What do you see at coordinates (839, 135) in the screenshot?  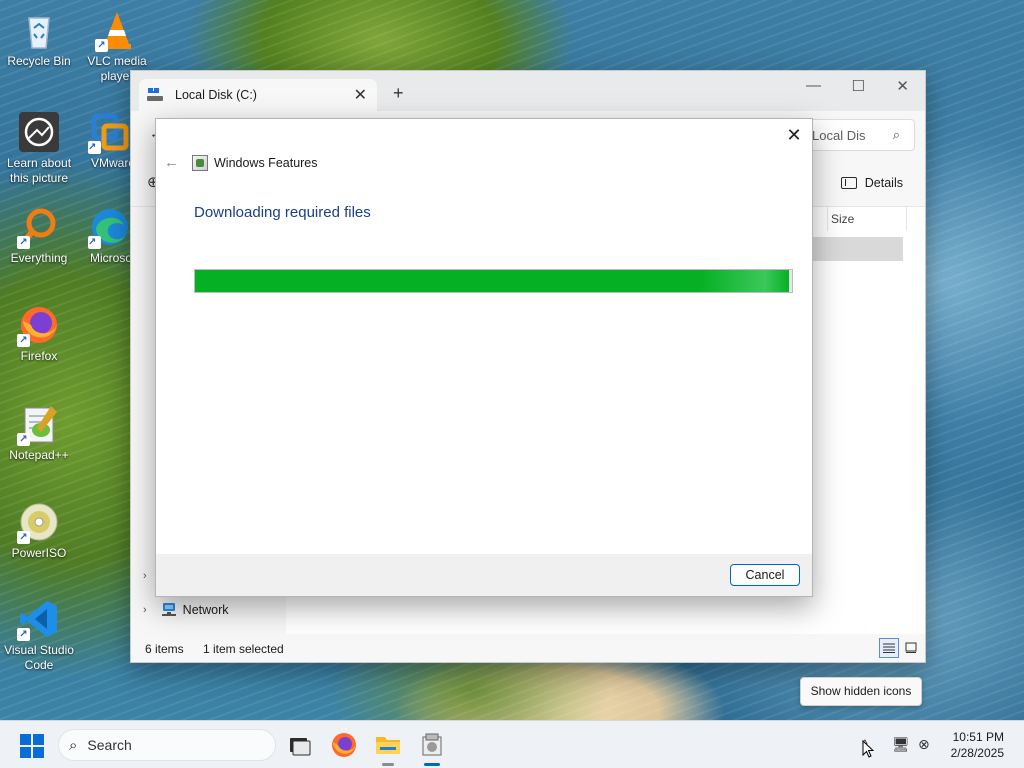 I see `search-placeholder: Local Dis` at bounding box center [839, 135].